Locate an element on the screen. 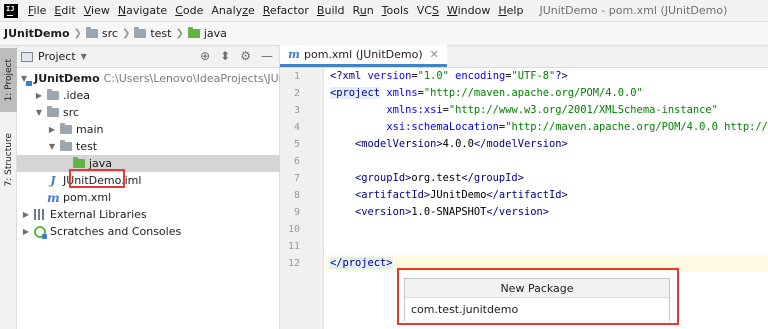 Image resolution: width=768 pixels, height=329 pixels. code-line-12: </project> is located at coordinates (361, 263).